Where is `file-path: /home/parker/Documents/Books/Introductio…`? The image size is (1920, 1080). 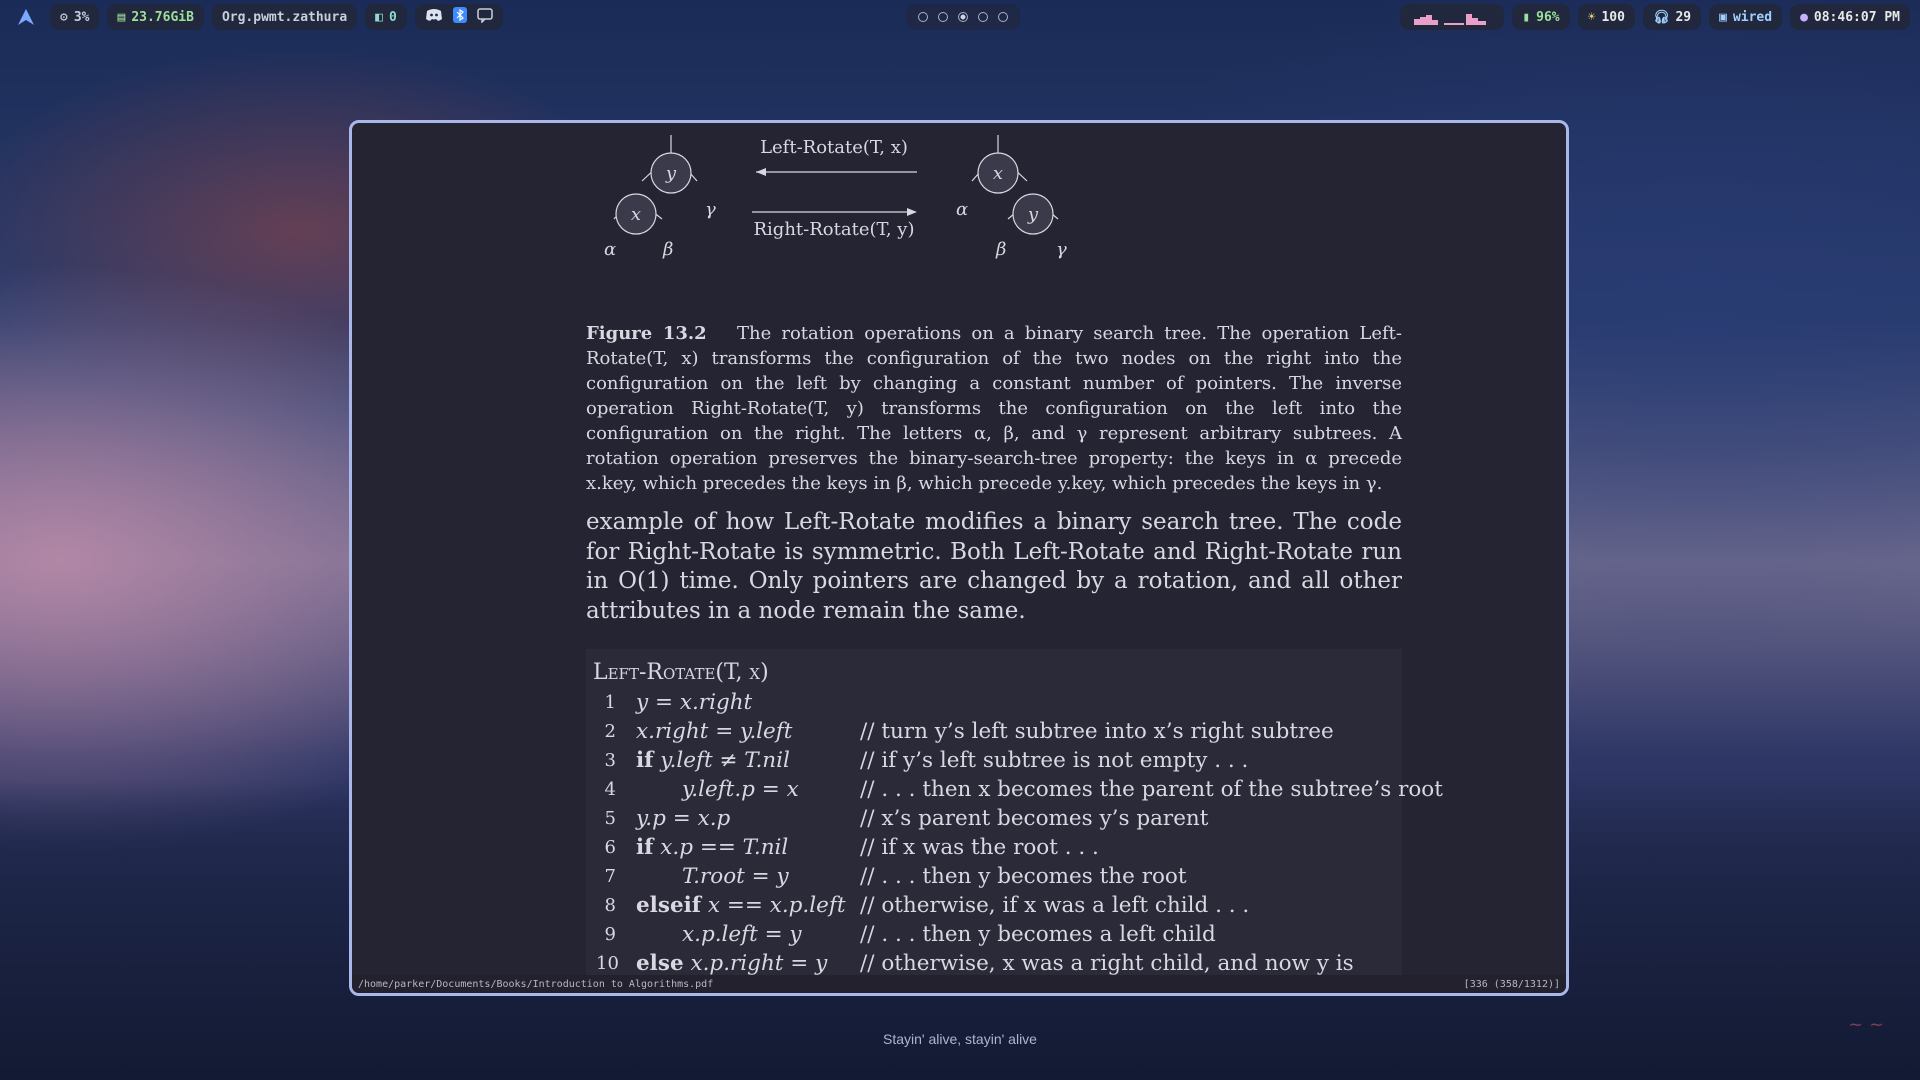
file-path: /home/parker/Documents/Books/Introductio… is located at coordinates (536, 984).